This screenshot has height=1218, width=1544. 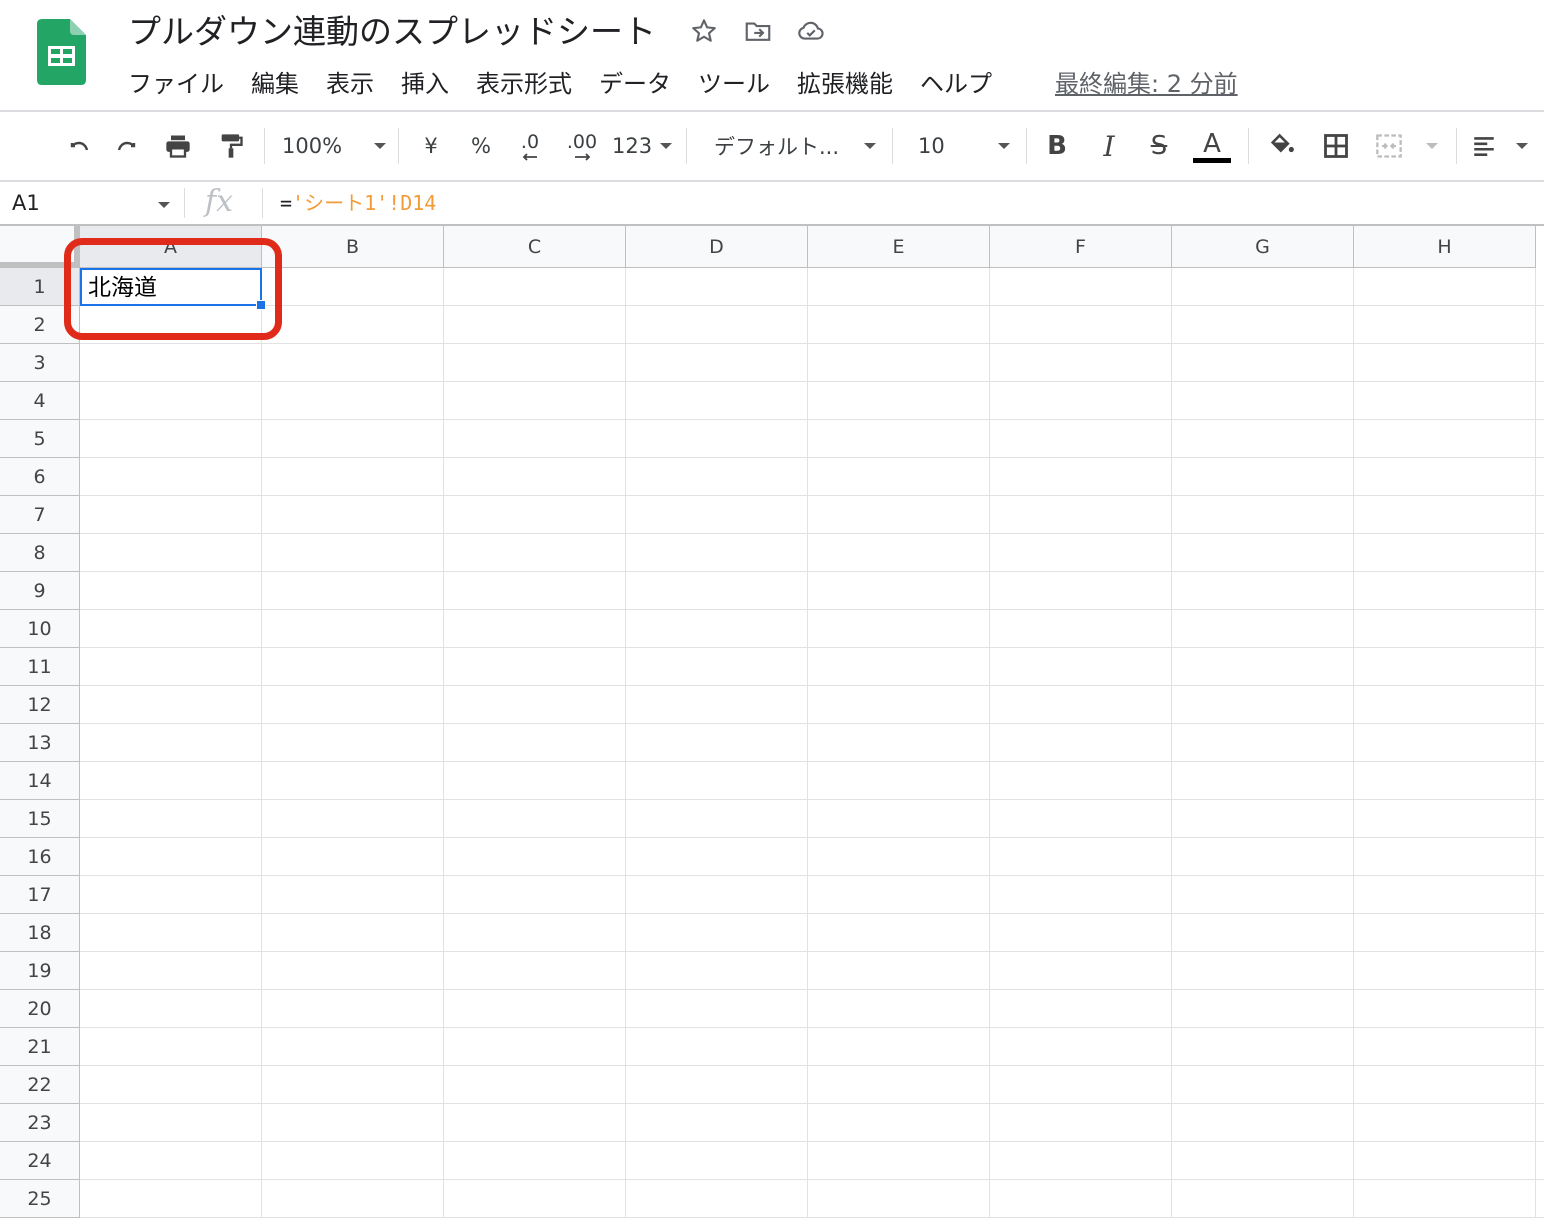 What do you see at coordinates (964, 146) in the screenshot?
I see `font-size-select: 10` at bounding box center [964, 146].